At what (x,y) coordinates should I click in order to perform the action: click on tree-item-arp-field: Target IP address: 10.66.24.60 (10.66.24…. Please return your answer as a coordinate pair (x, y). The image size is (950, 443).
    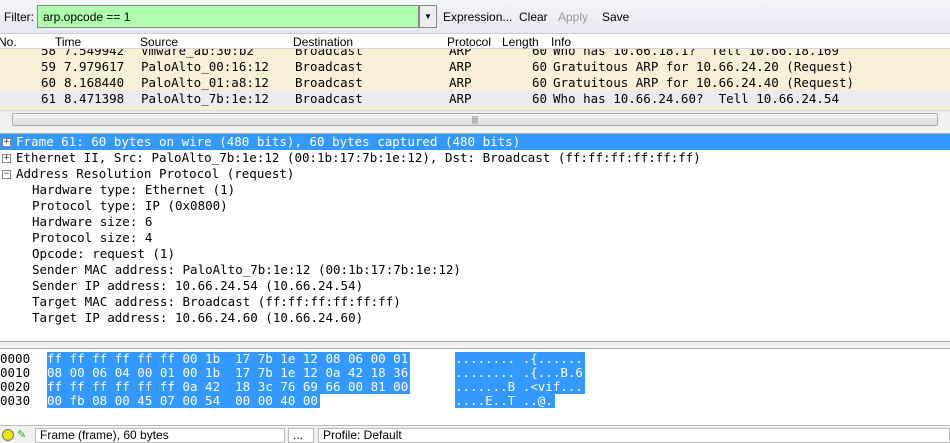
    Looking at the image, I should click on (475, 318).